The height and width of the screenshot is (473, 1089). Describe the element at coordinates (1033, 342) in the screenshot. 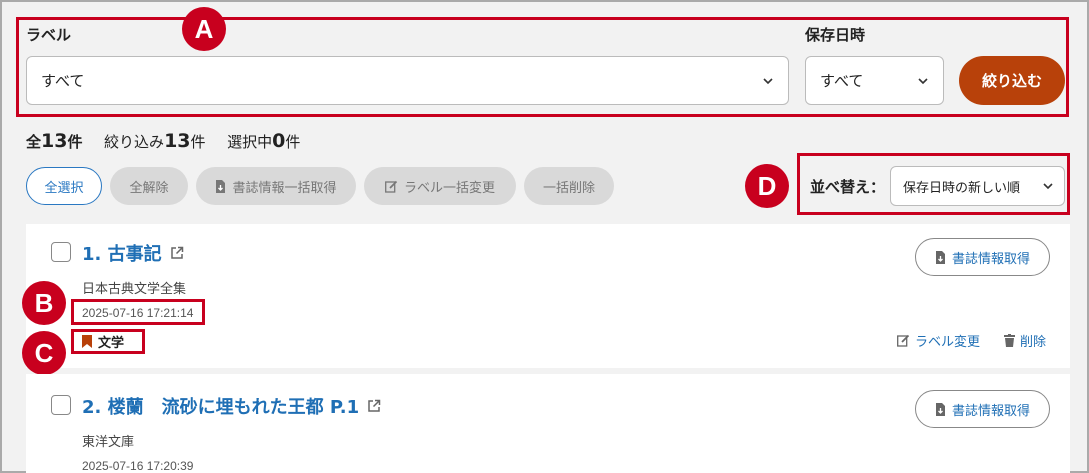

I see `delete-text: 削除` at that location.